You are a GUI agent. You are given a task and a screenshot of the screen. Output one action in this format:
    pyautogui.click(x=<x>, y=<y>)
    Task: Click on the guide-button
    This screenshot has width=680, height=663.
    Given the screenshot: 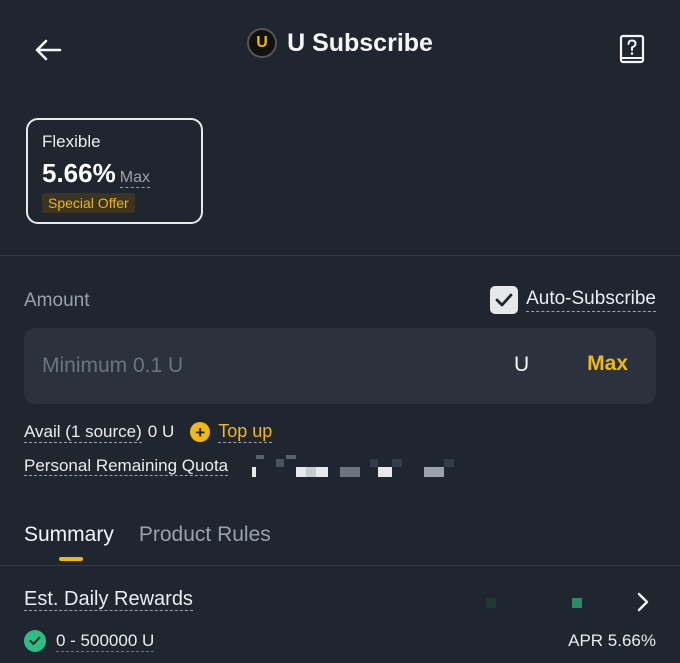 What is the action you would take?
    pyautogui.click(x=632, y=50)
    